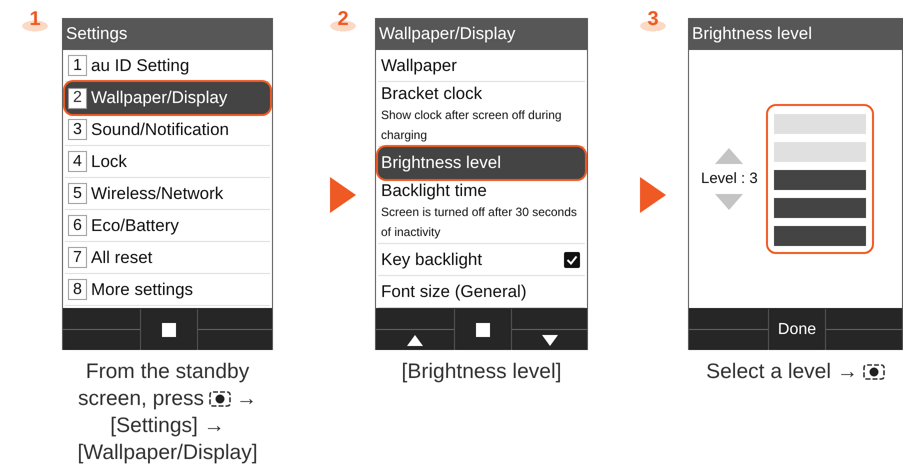  What do you see at coordinates (481, 163) in the screenshot?
I see `menu-item: Brightness level` at bounding box center [481, 163].